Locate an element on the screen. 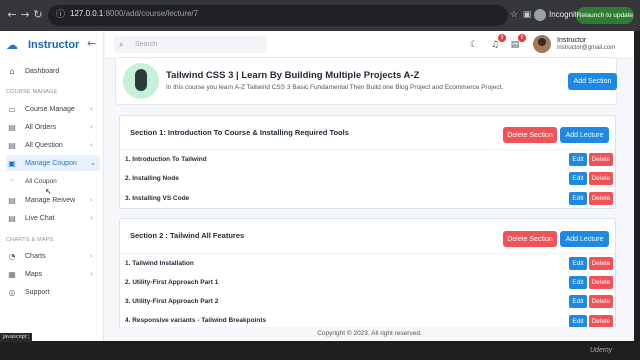 The height and width of the screenshot is (360, 640). orders-icon: ▤ is located at coordinates (12, 127).